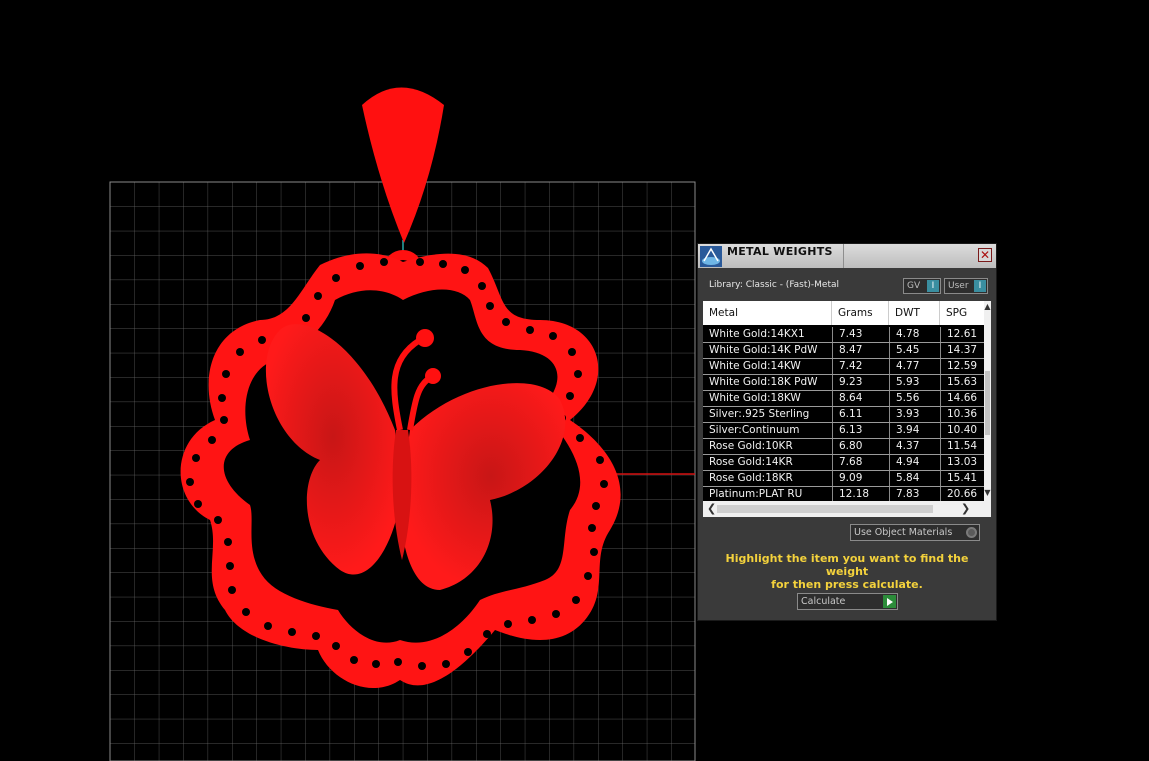 The height and width of the screenshot is (761, 1149). I want to click on dwt-cell: 3.94, so click(914, 430).